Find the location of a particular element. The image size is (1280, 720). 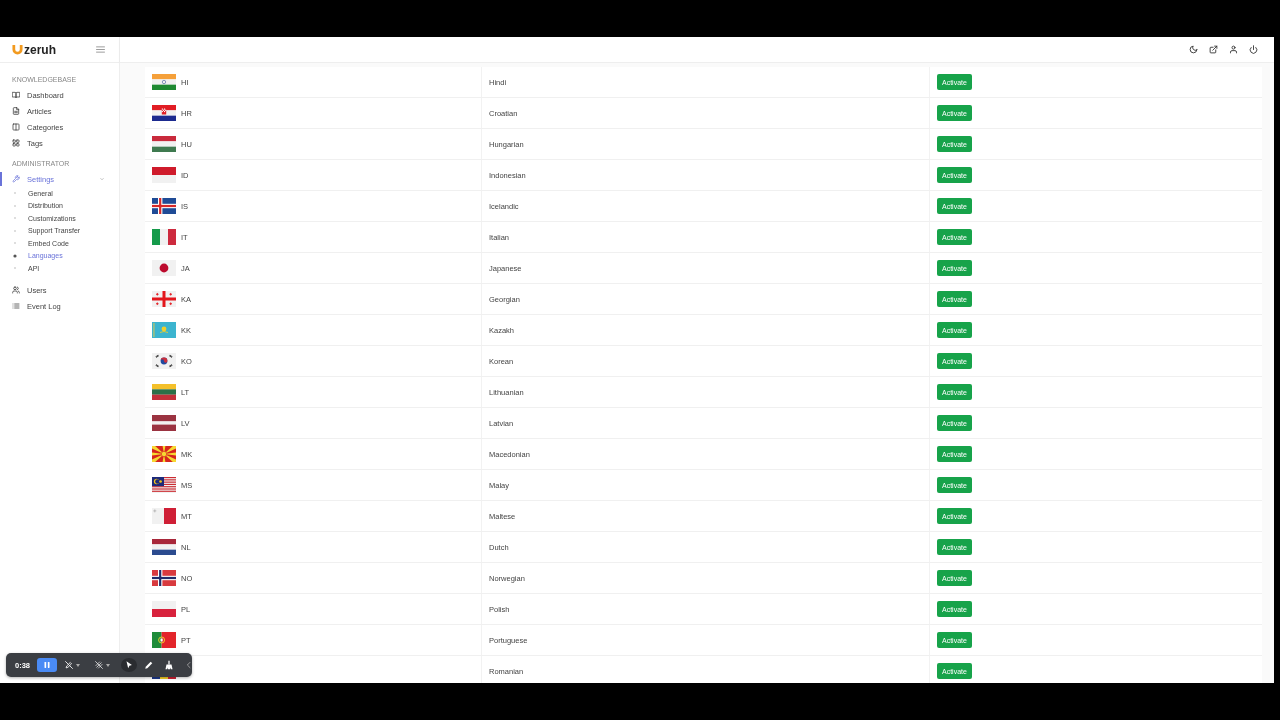

pointer-button is located at coordinates (129, 665).